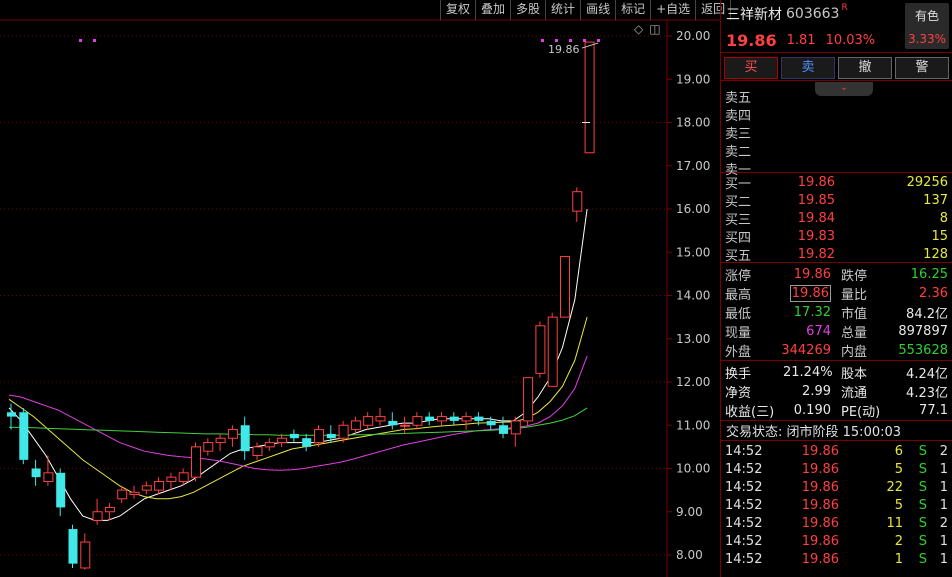 This screenshot has width=952, height=577. I want to click on stat-value-text: 19.86, so click(812, 274).